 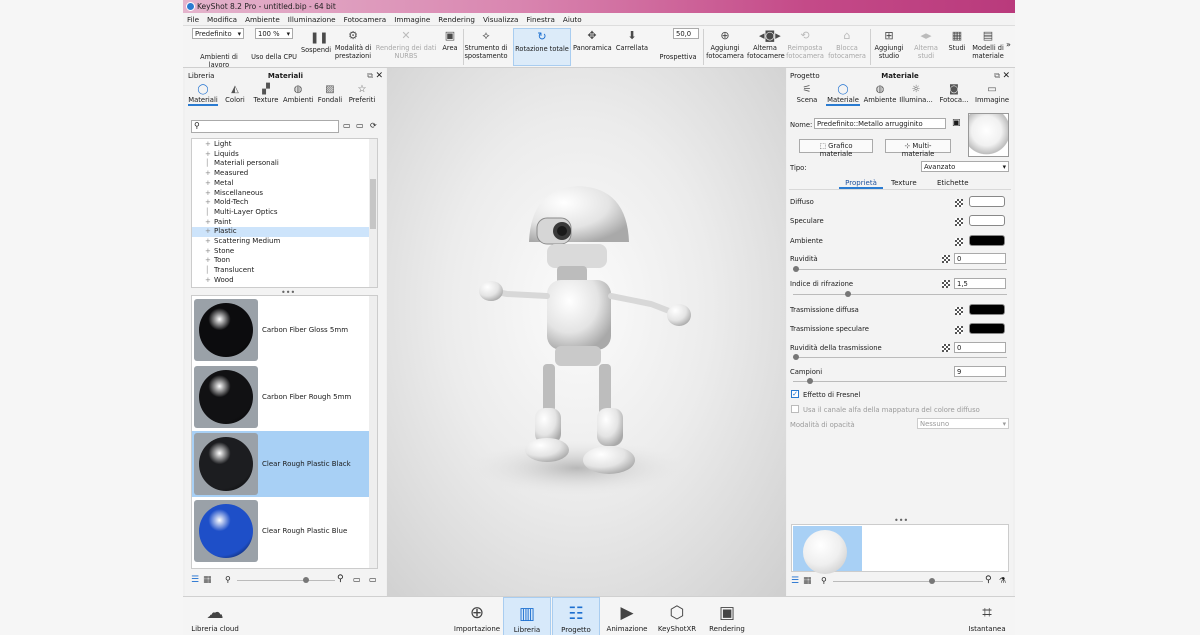 What do you see at coordinates (477, 616) in the screenshot?
I see `import-button: ⊕ Importazione` at bounding box center [477, 616].